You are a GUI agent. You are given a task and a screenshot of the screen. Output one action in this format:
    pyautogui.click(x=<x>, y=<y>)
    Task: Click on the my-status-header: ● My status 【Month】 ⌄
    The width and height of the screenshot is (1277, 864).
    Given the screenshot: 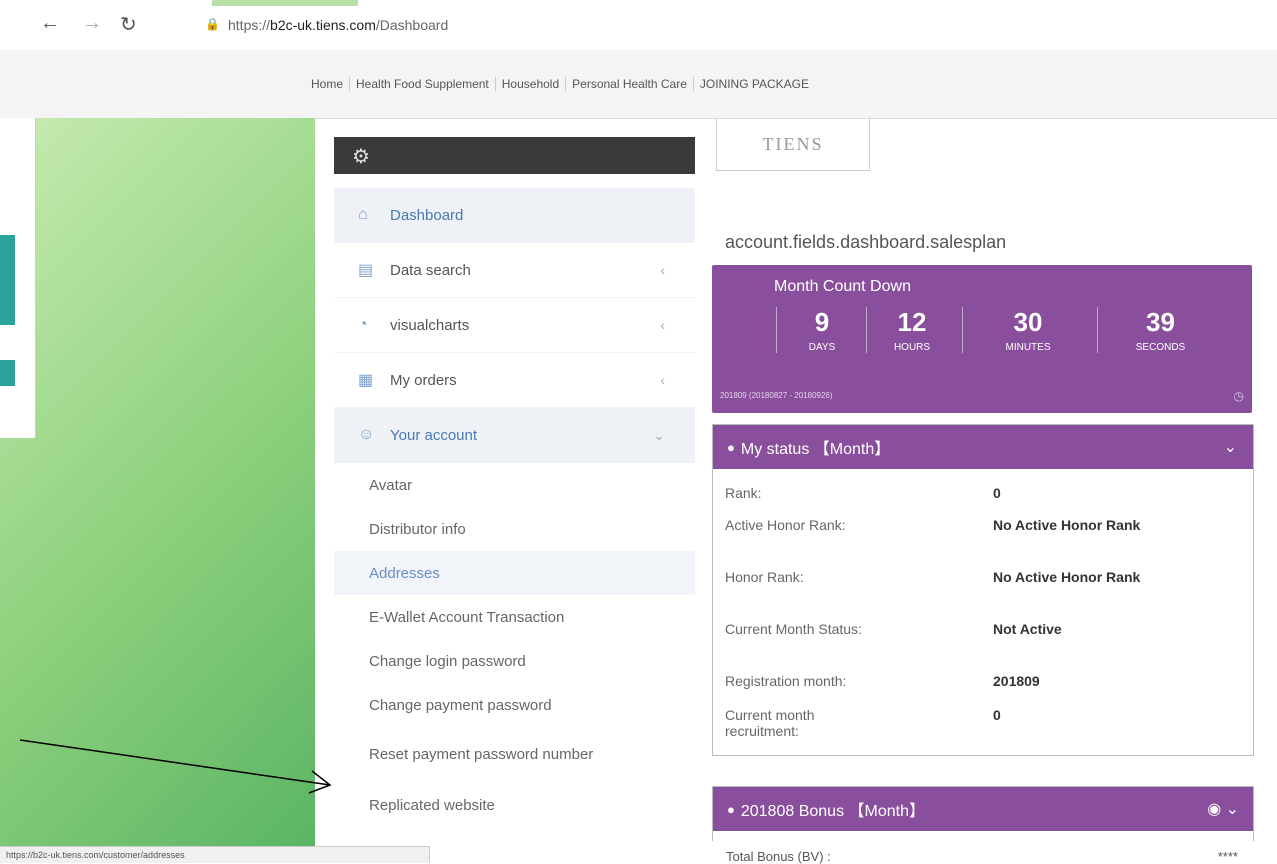 What is the action you would take?
    pyautogui.click(x=983, y=447)
    